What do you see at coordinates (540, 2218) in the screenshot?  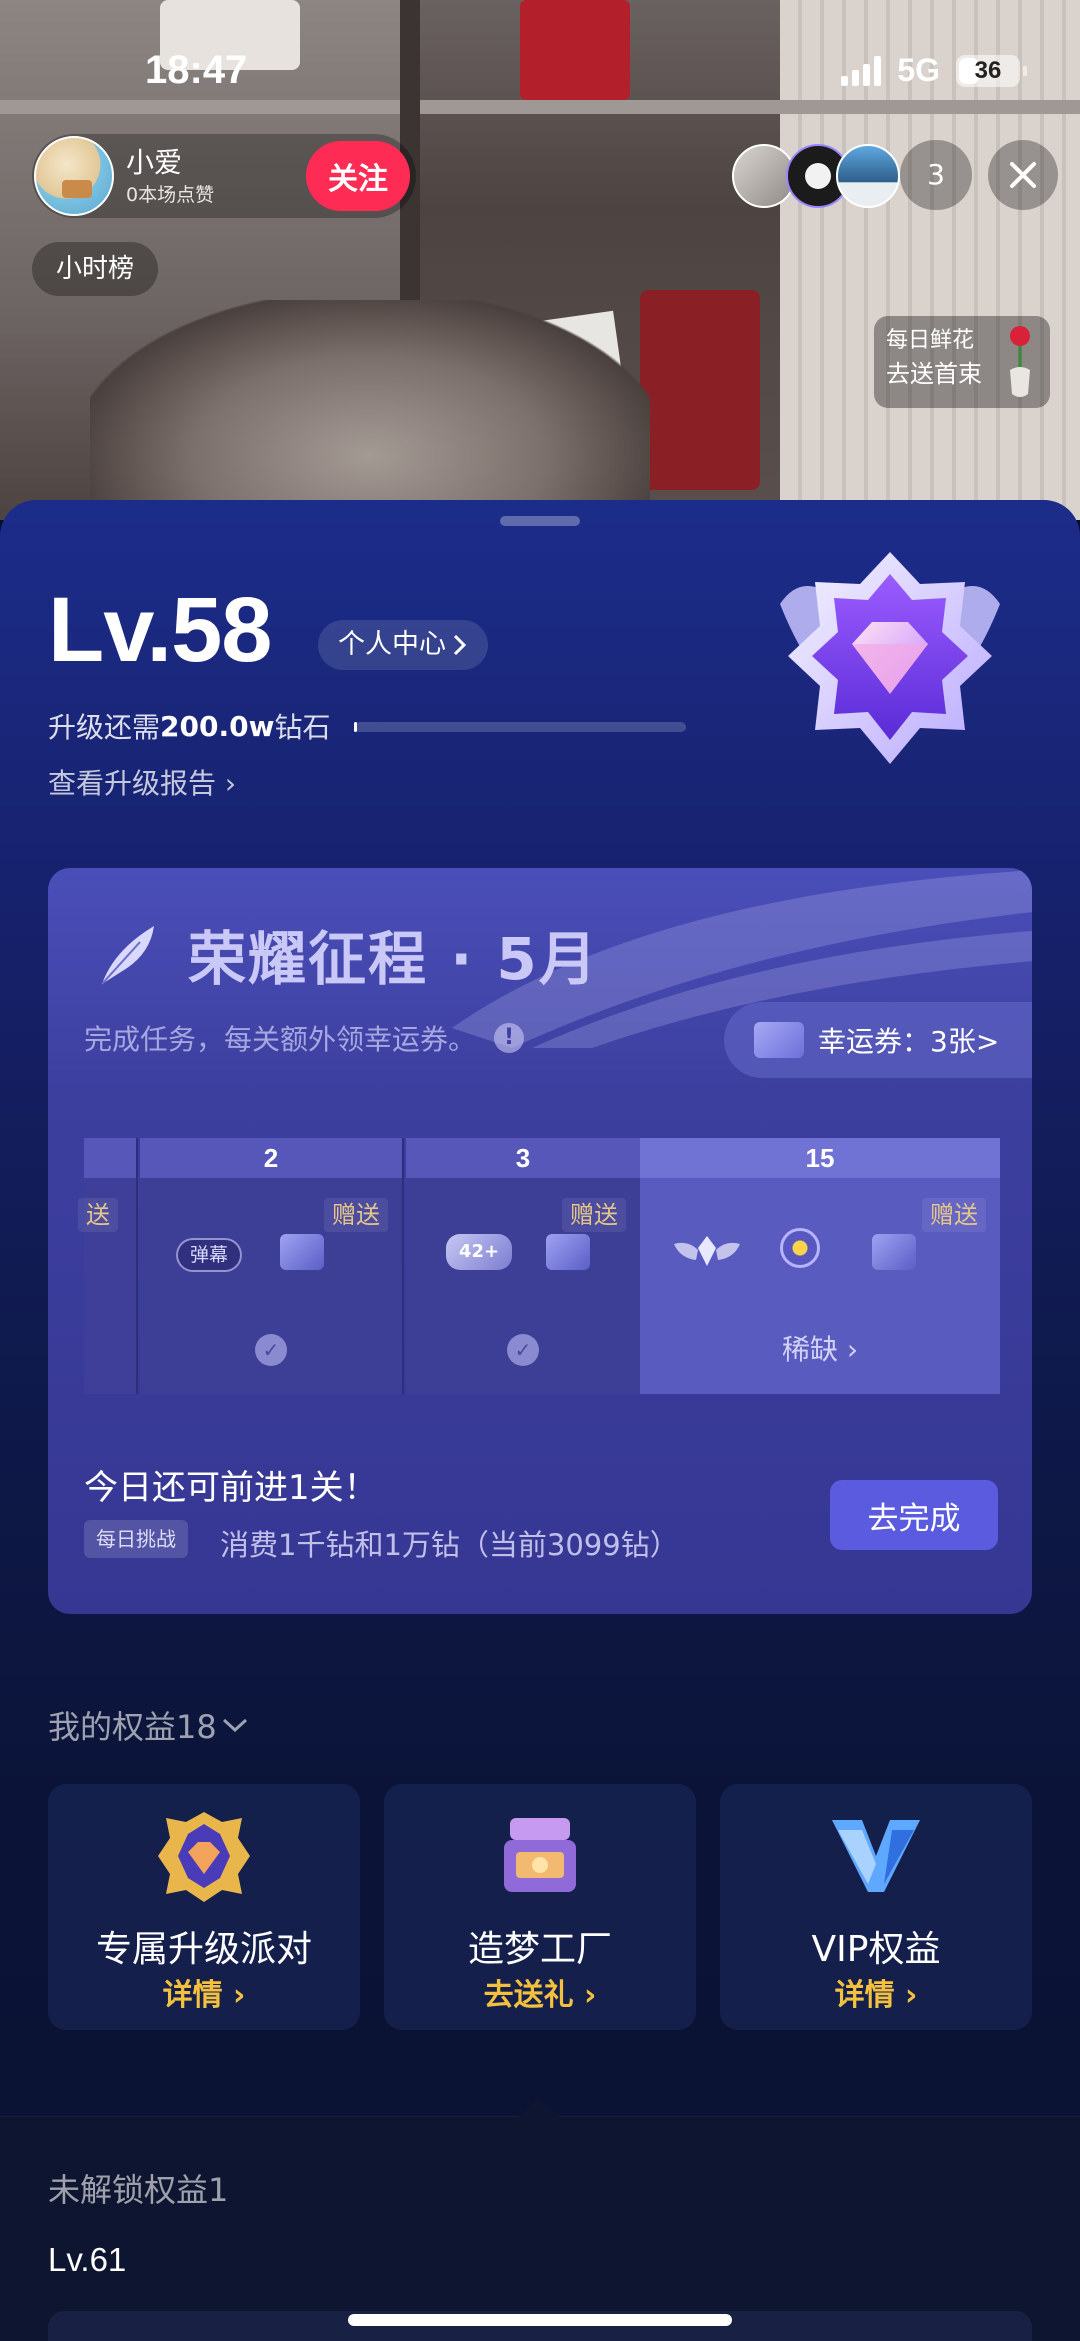 I see `locked-rights-section: 未解锁权益1 Lv.61` at bounding box center [540, 2218].